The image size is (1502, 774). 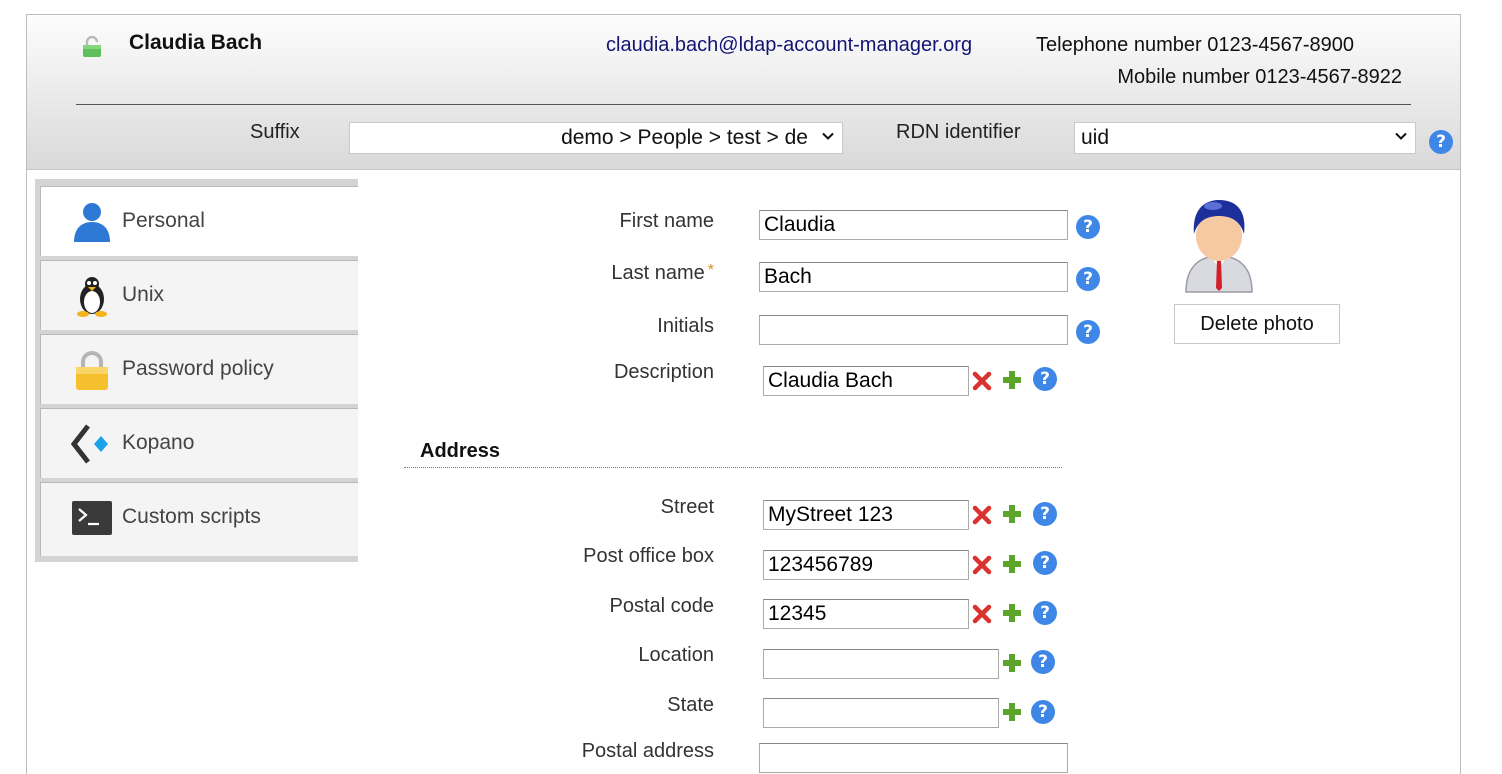 I want to click on post-office-box-input, so click(x=866, y=565).